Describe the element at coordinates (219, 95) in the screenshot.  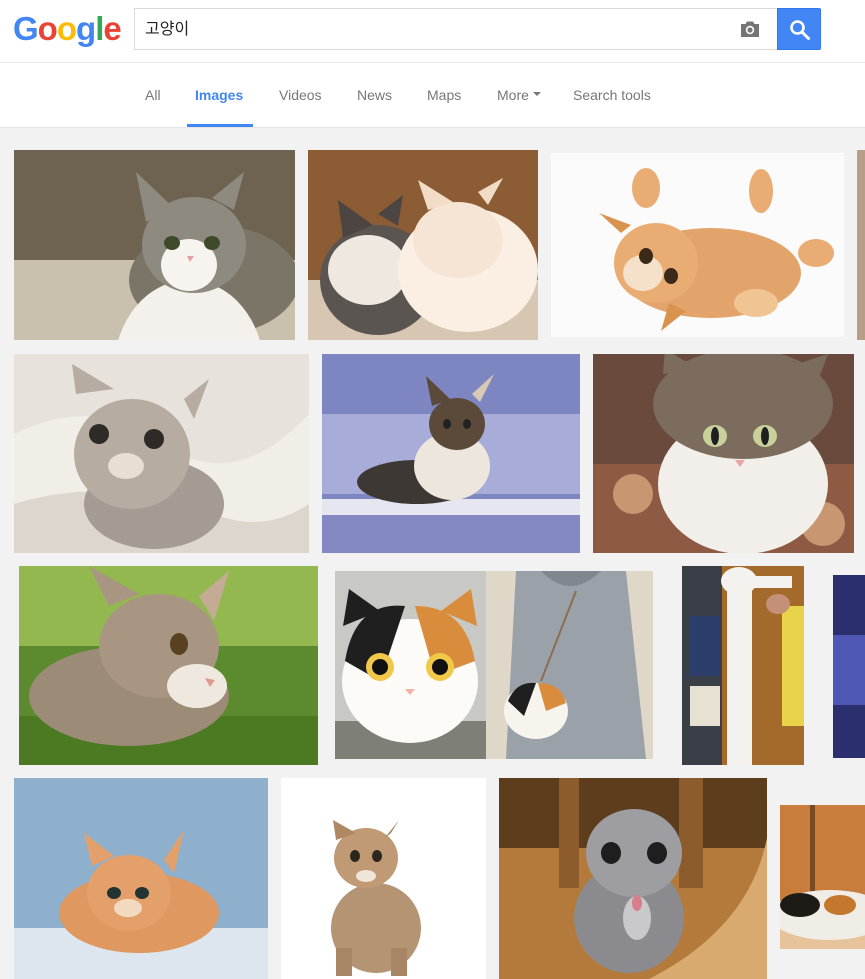
I see `tab-images: Images` at that location.